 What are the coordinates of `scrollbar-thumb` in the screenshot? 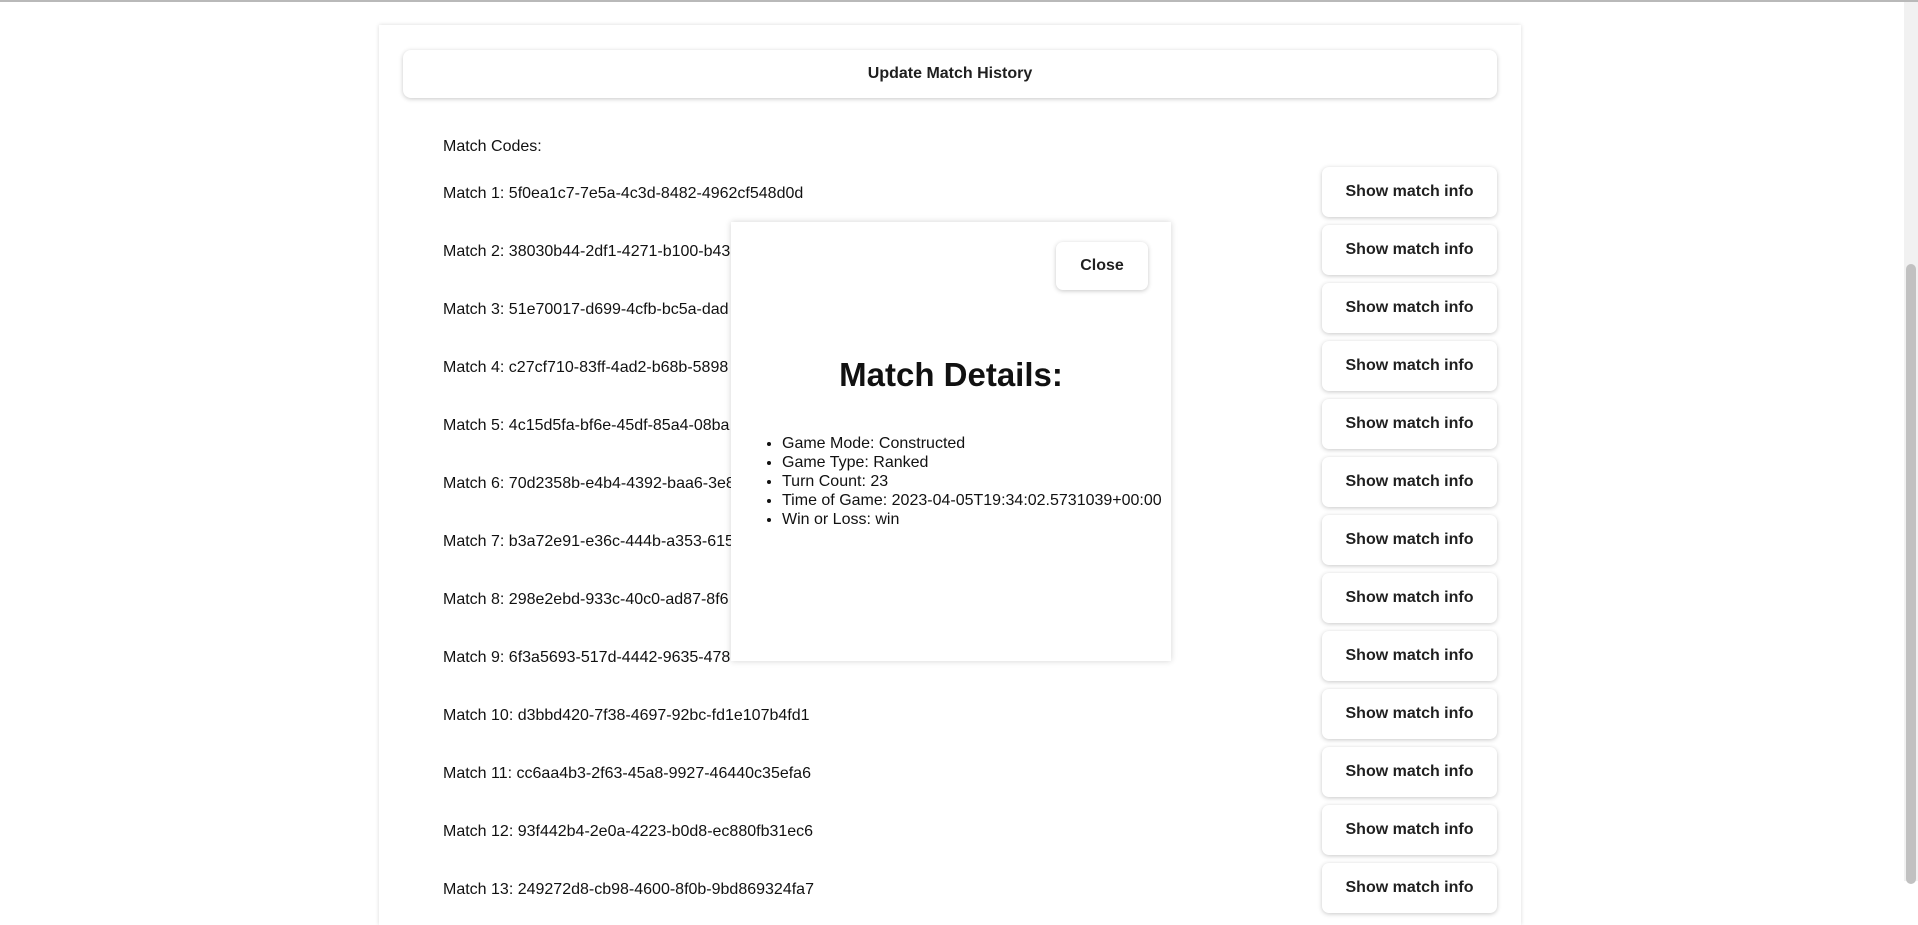 It's located at (1911, 574).